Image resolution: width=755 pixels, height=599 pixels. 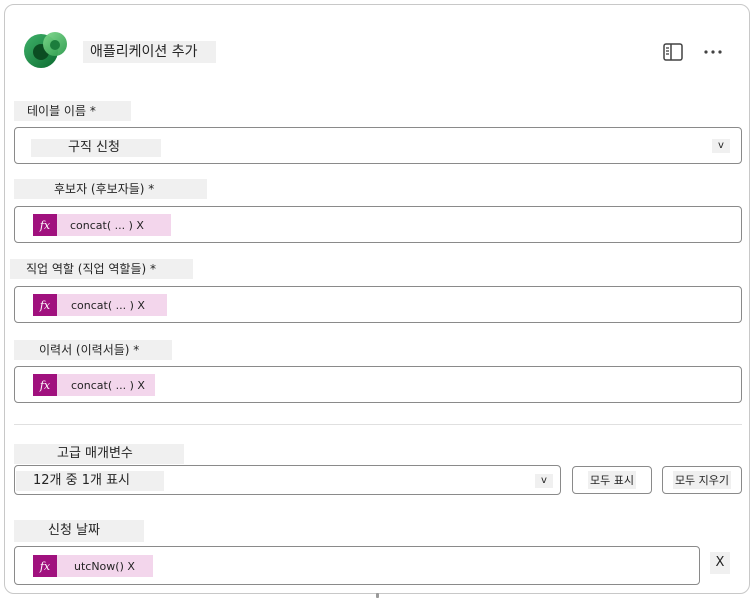 What do you see at coordinates (378, 384) in the screenshot?
I see `resume-field: fx concat( ... ) X` at bounding box center [378, 384].